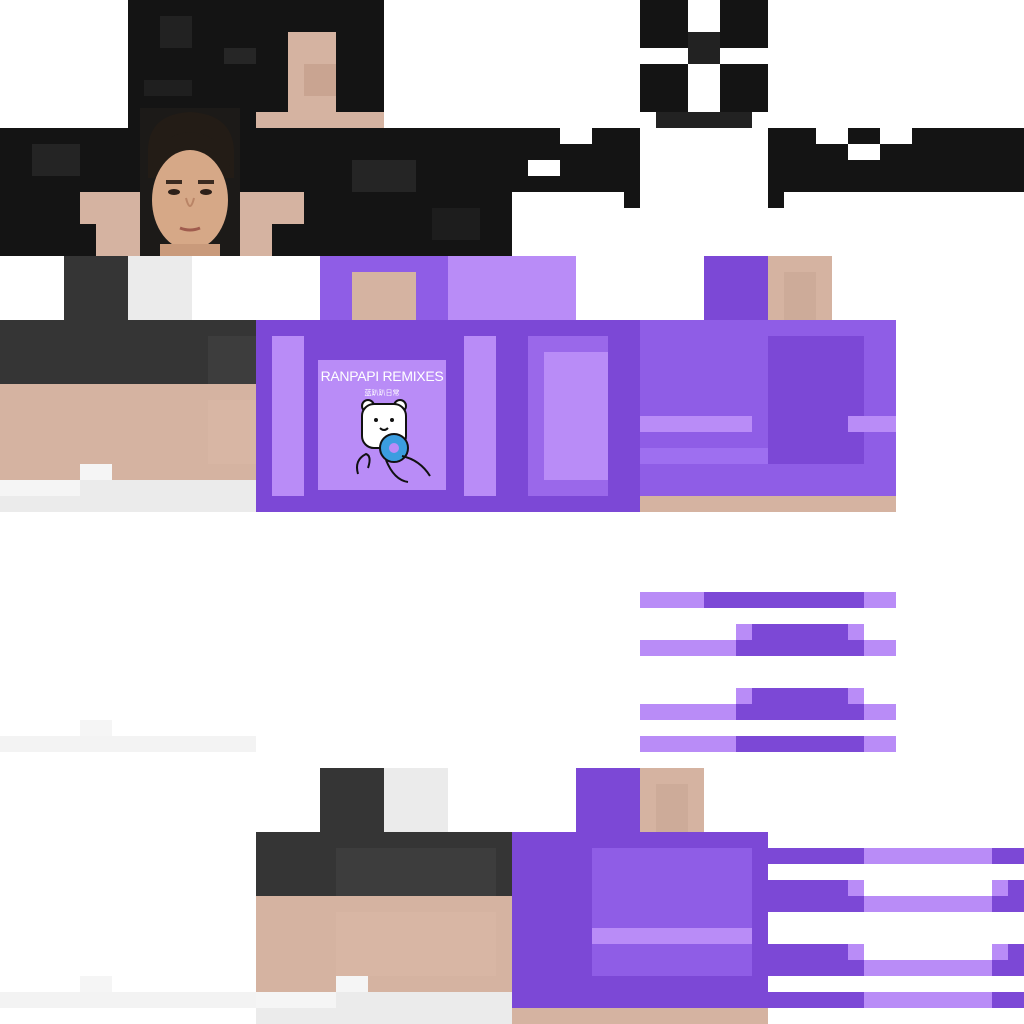  I want to click on polar-bear-with-donut-icon, so click(393, 441).